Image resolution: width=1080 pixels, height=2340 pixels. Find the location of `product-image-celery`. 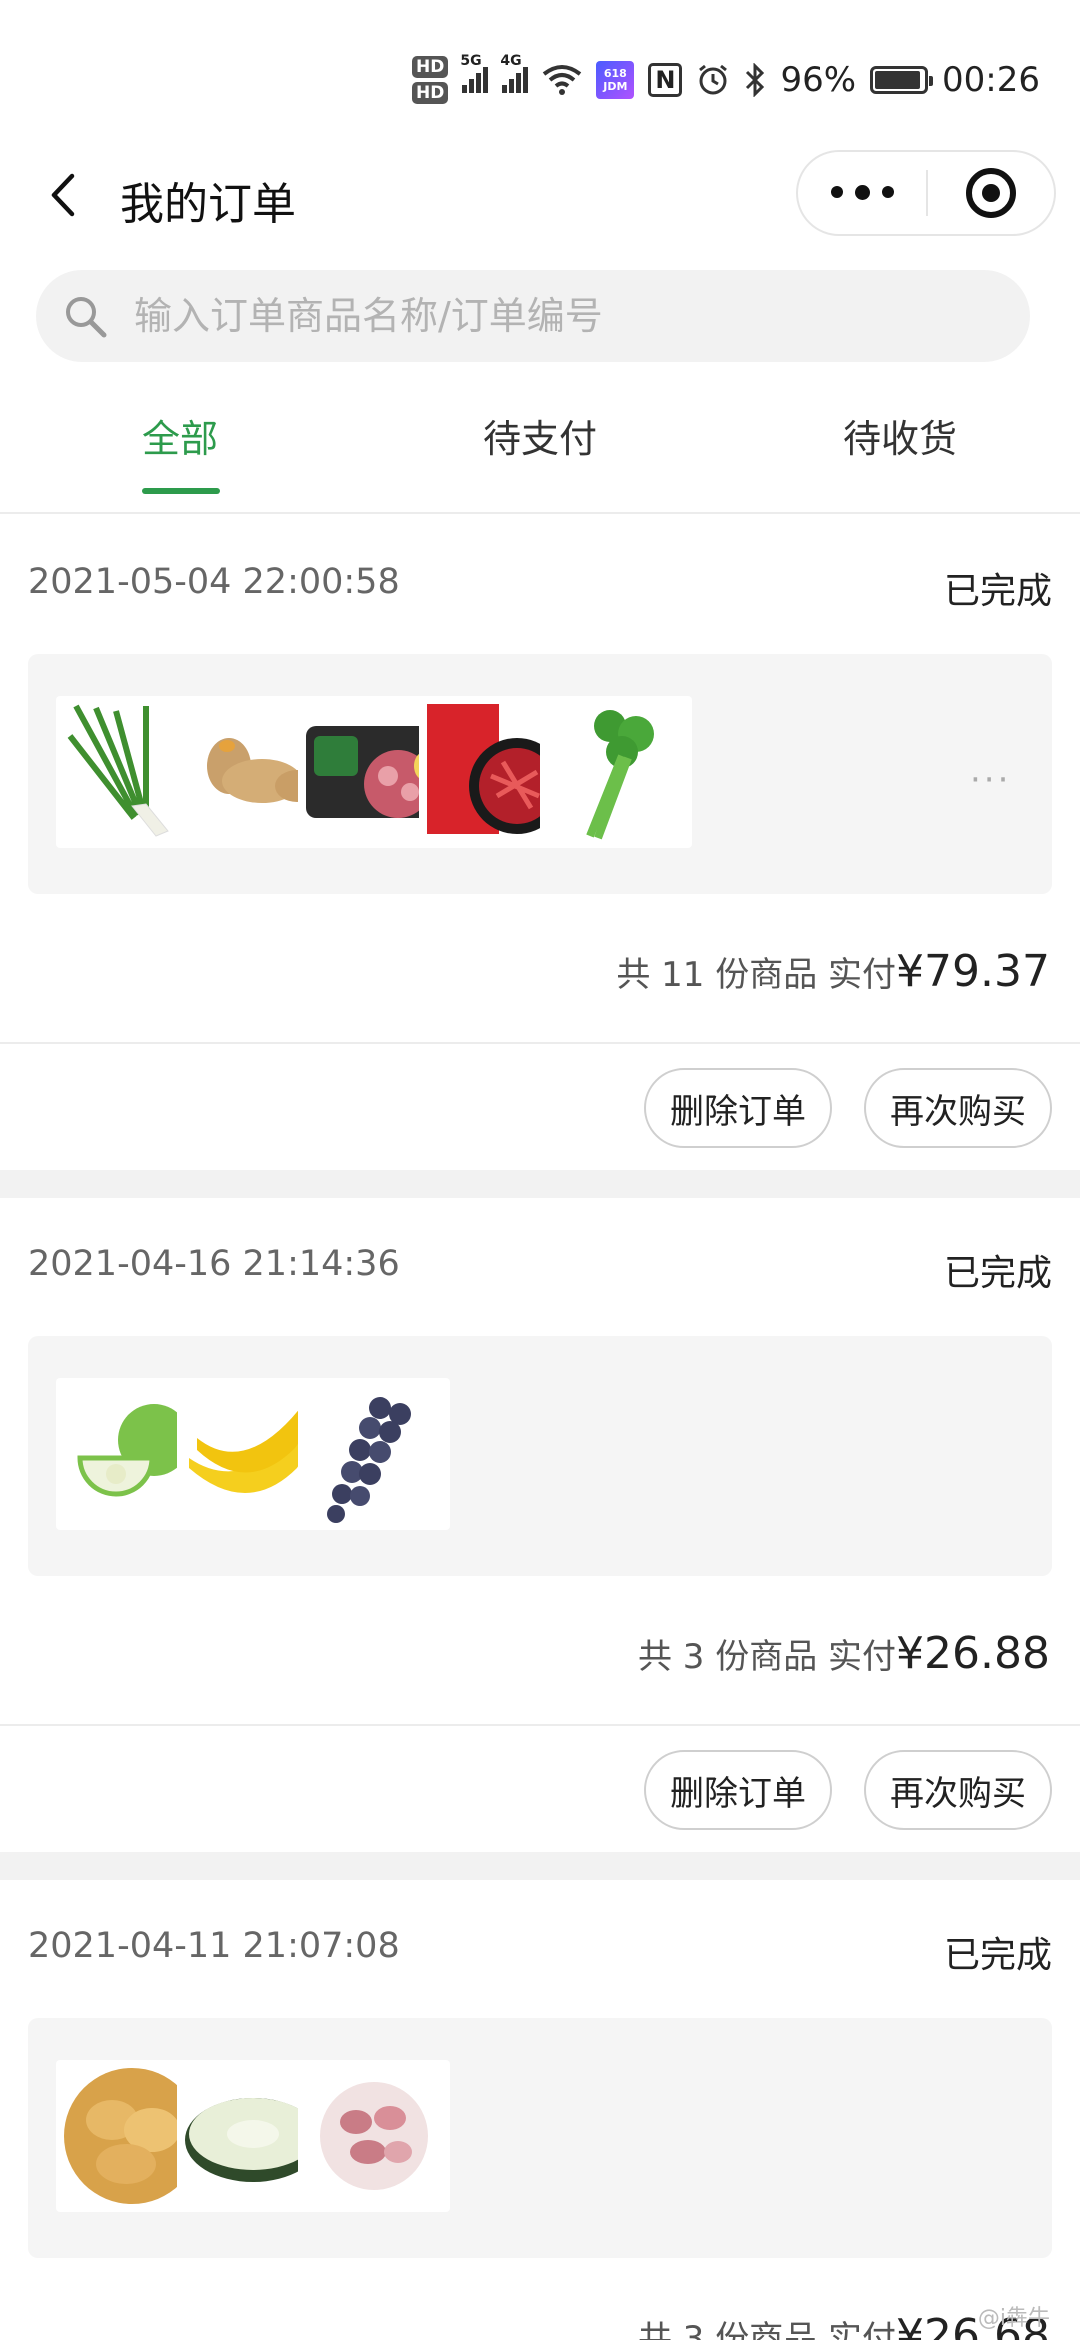

product-image-celery is located at coordinates (616, 772).